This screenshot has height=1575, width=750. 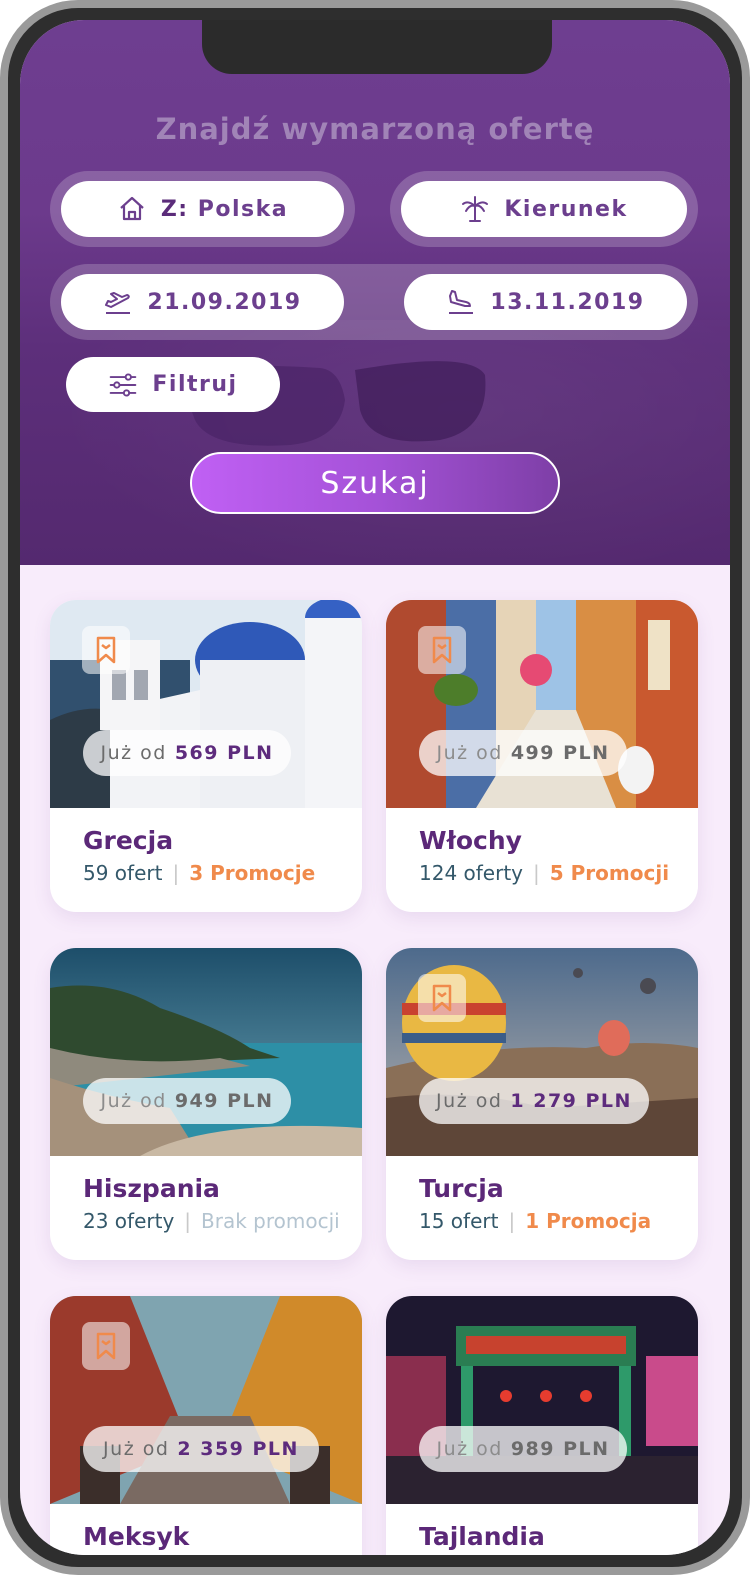 I want to click on promo-count: 5 Promocji, so click(x=609, y=873).